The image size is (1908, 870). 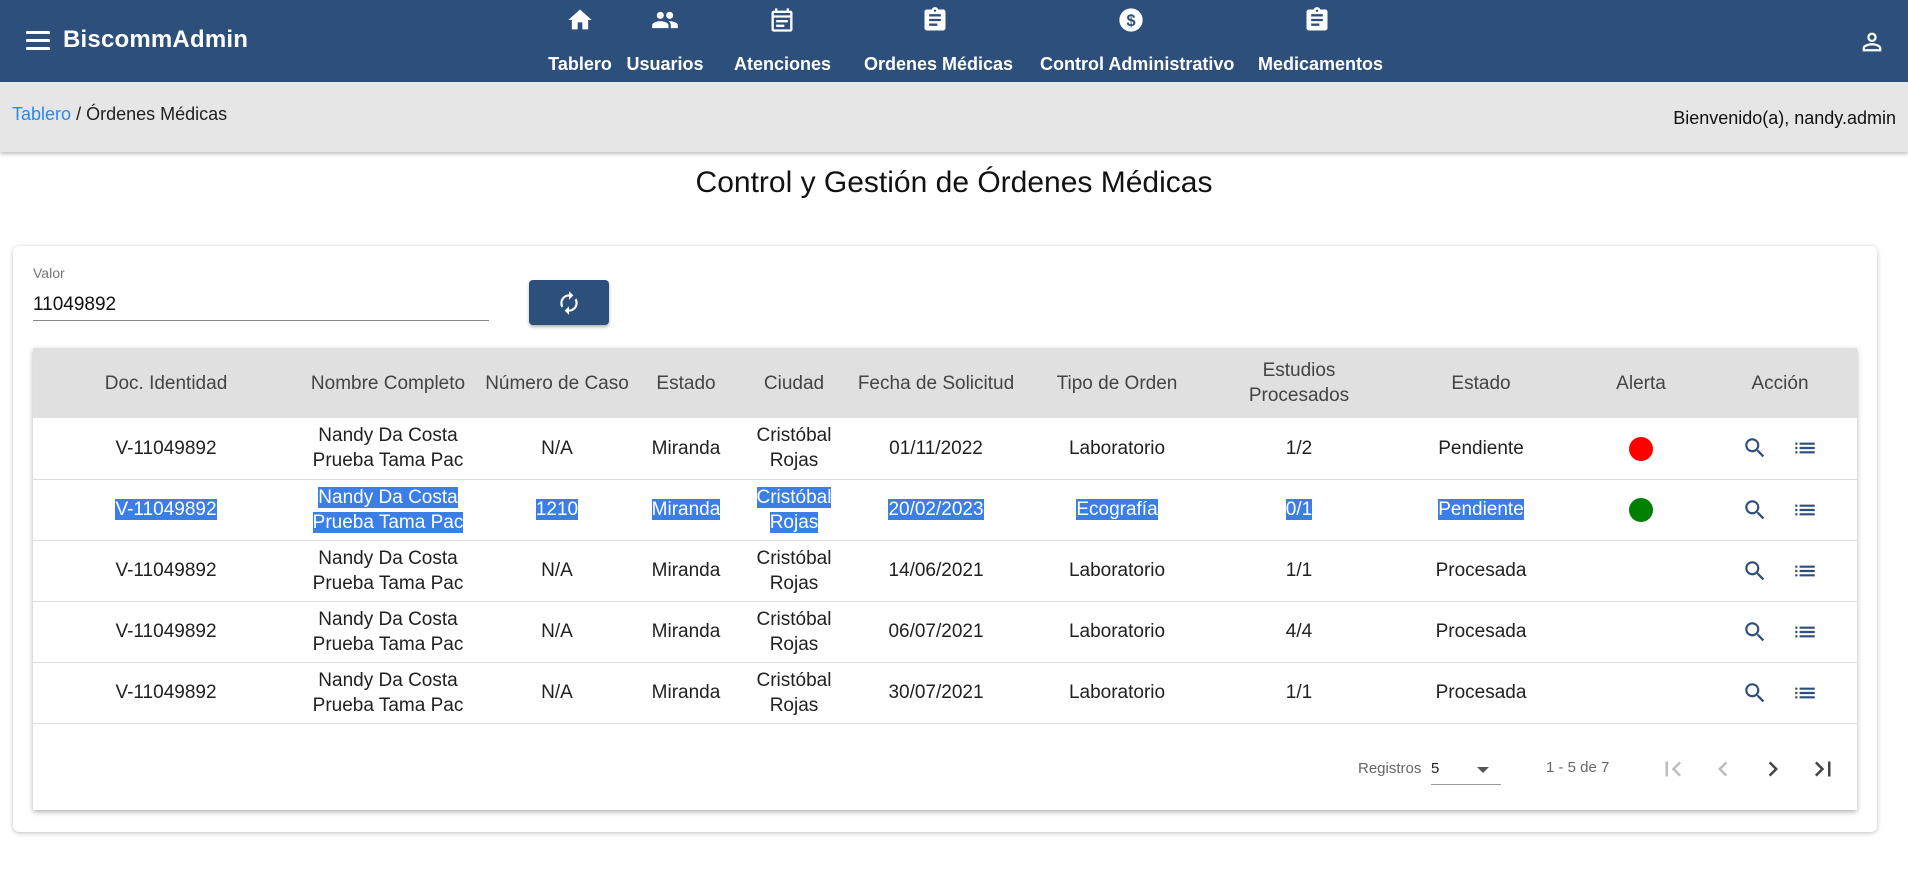 I want to click on cell-date: 01/11/2022, so click(x=936, y=448).